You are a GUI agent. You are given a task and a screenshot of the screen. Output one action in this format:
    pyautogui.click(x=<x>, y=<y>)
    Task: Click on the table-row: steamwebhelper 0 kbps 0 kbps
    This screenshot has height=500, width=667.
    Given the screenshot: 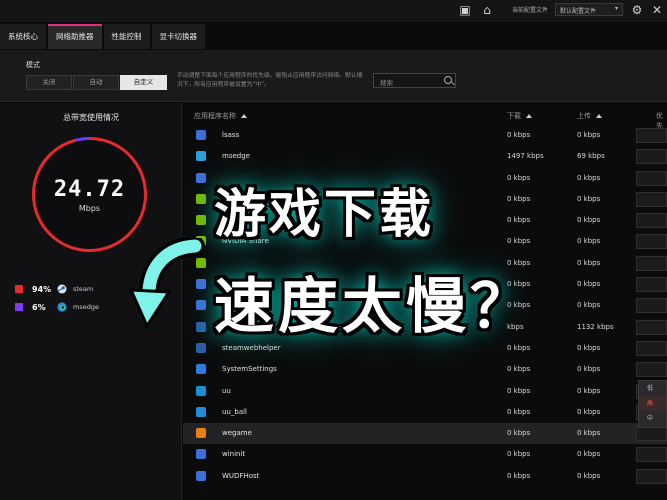 What is the action you would take?
    pyautogui.click(x=425, y=348)
    